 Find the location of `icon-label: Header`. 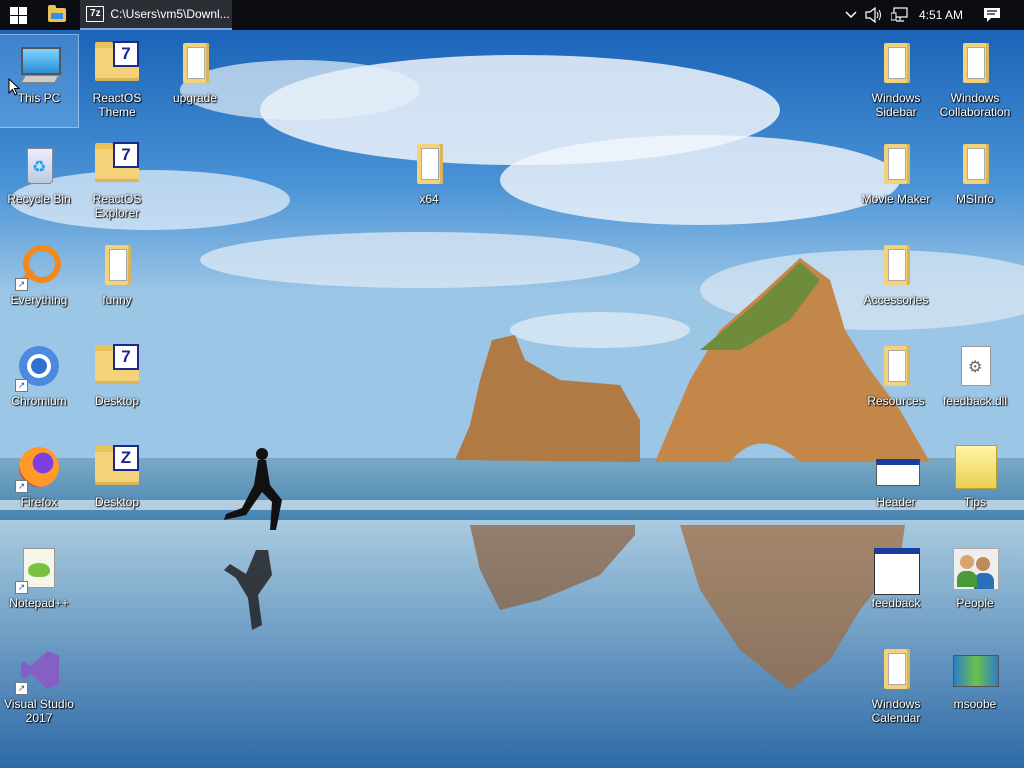

icon-label: Header is located at coordinates (896, 502).